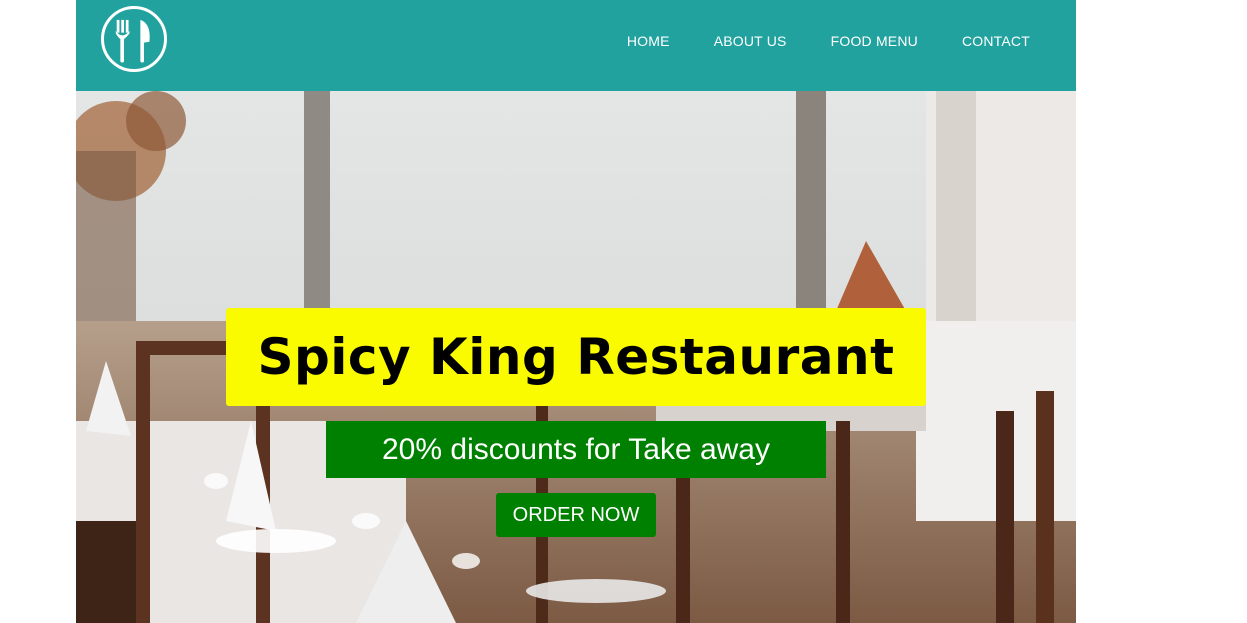 This screenshot has height=623, width=1247. Describe the element at coordinates (996, 41) in the screenshot. I see `nav-contact: CONTACT` at that location.